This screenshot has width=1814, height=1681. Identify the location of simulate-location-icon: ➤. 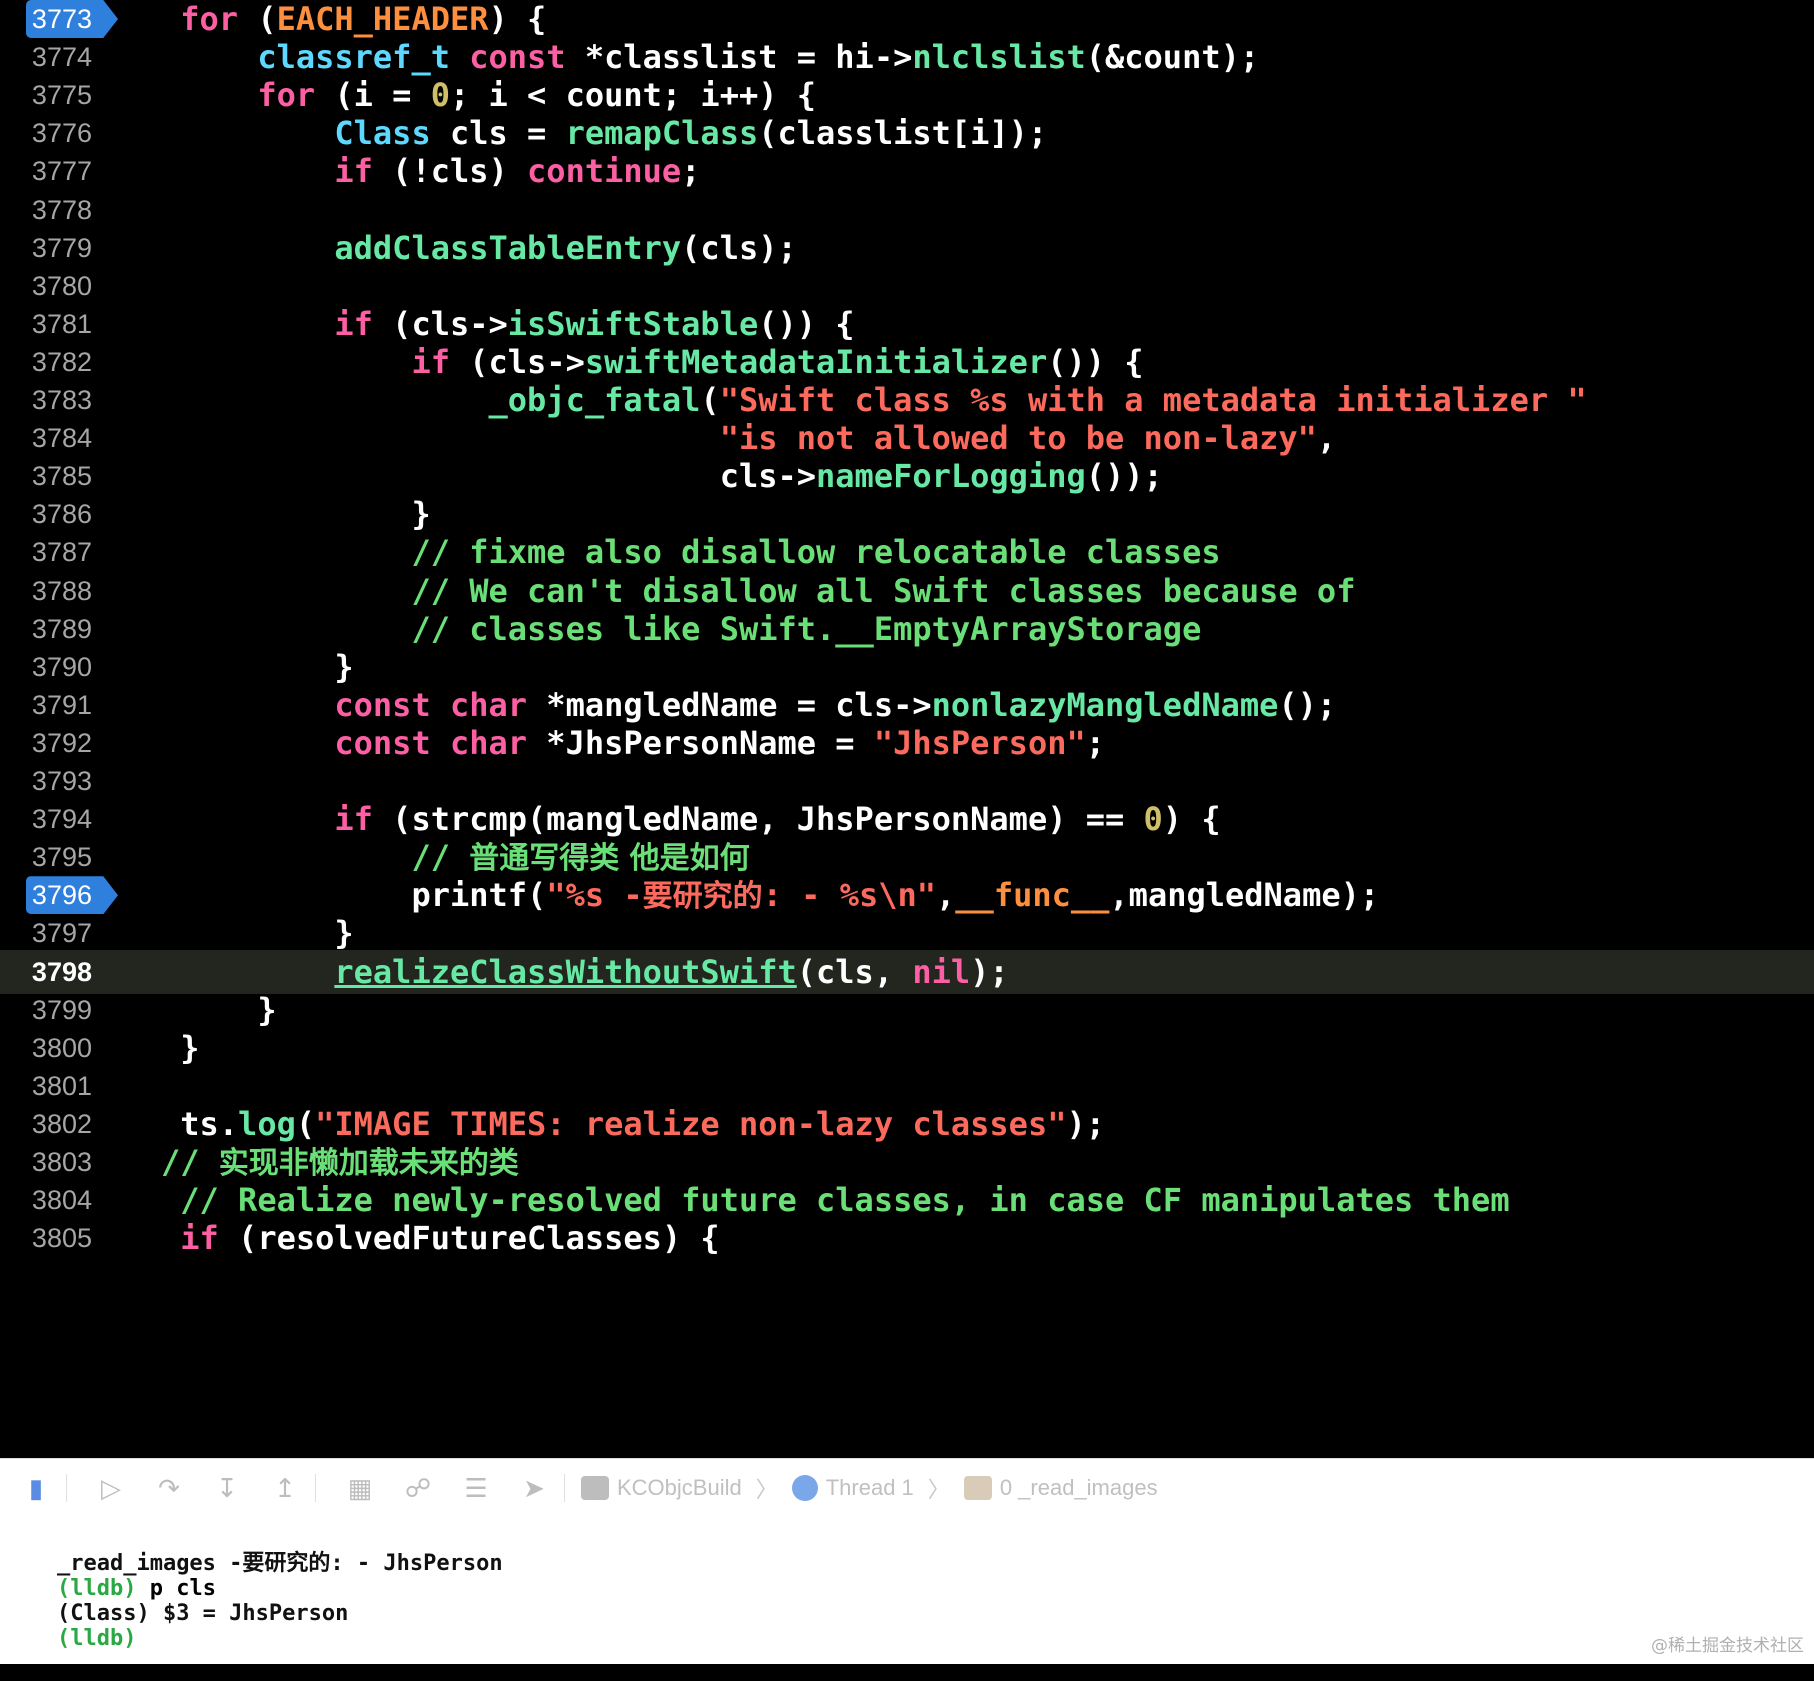
(534, 1488).